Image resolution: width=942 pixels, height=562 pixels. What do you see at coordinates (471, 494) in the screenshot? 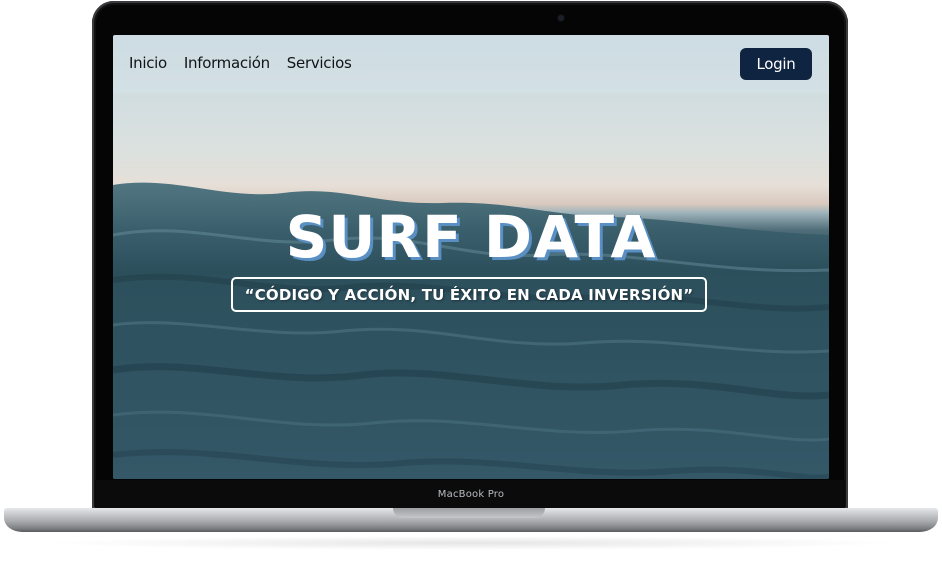
I see `model-label: MacBook Pro` at bounding box center [471, 494].